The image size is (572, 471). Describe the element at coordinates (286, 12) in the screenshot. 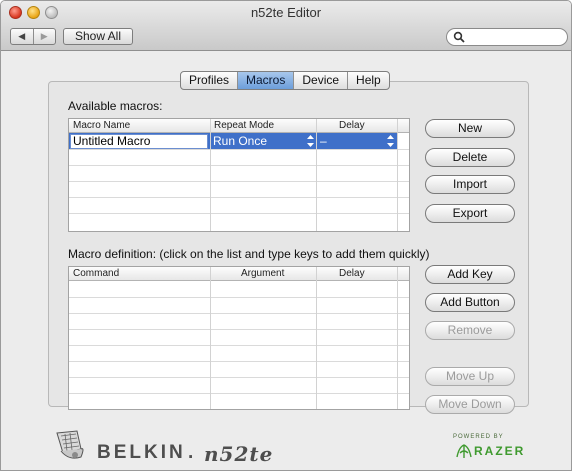

I see `window-title: n52te Editor` at that location.